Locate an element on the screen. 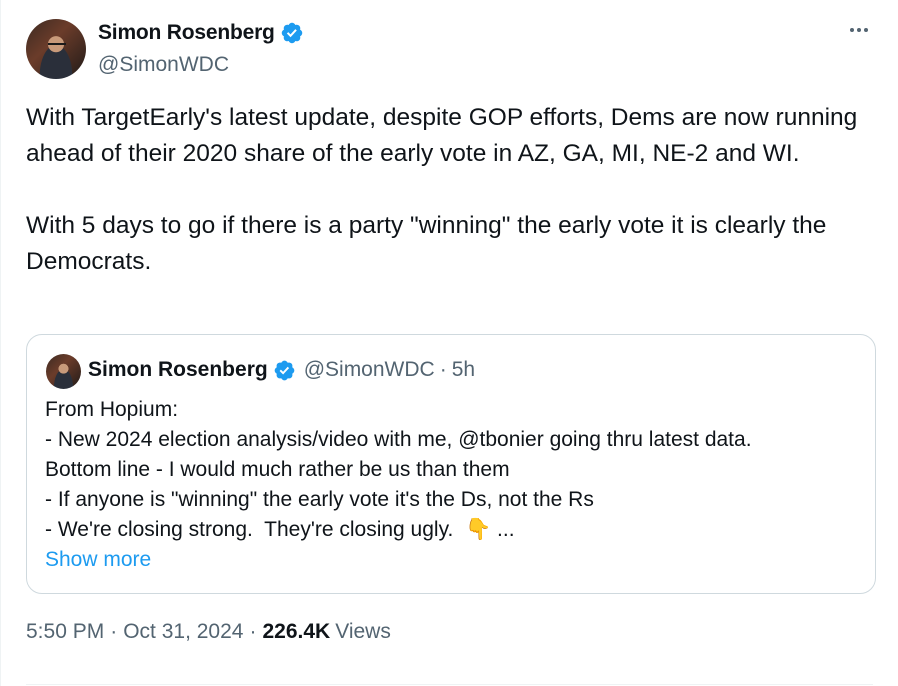 Image resolution: width=898 pixels, height=686 pixels. quoted-author-name: Simon Rosenberg is located at coordinates (178, 370).